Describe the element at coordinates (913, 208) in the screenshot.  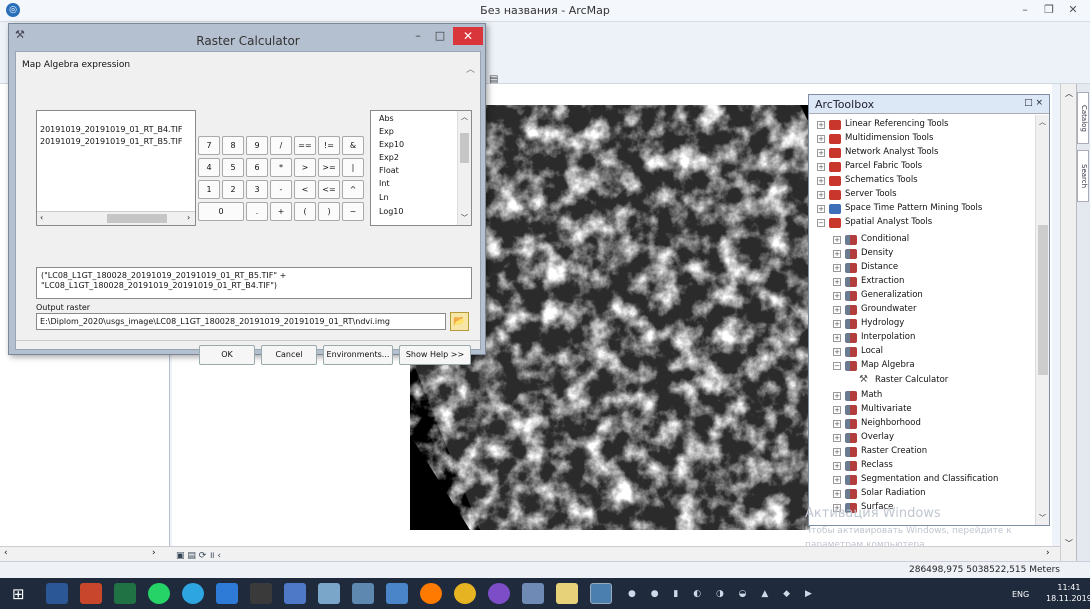
I see `toolbox-item: Space Time Pattern Mining Tools` at that location.